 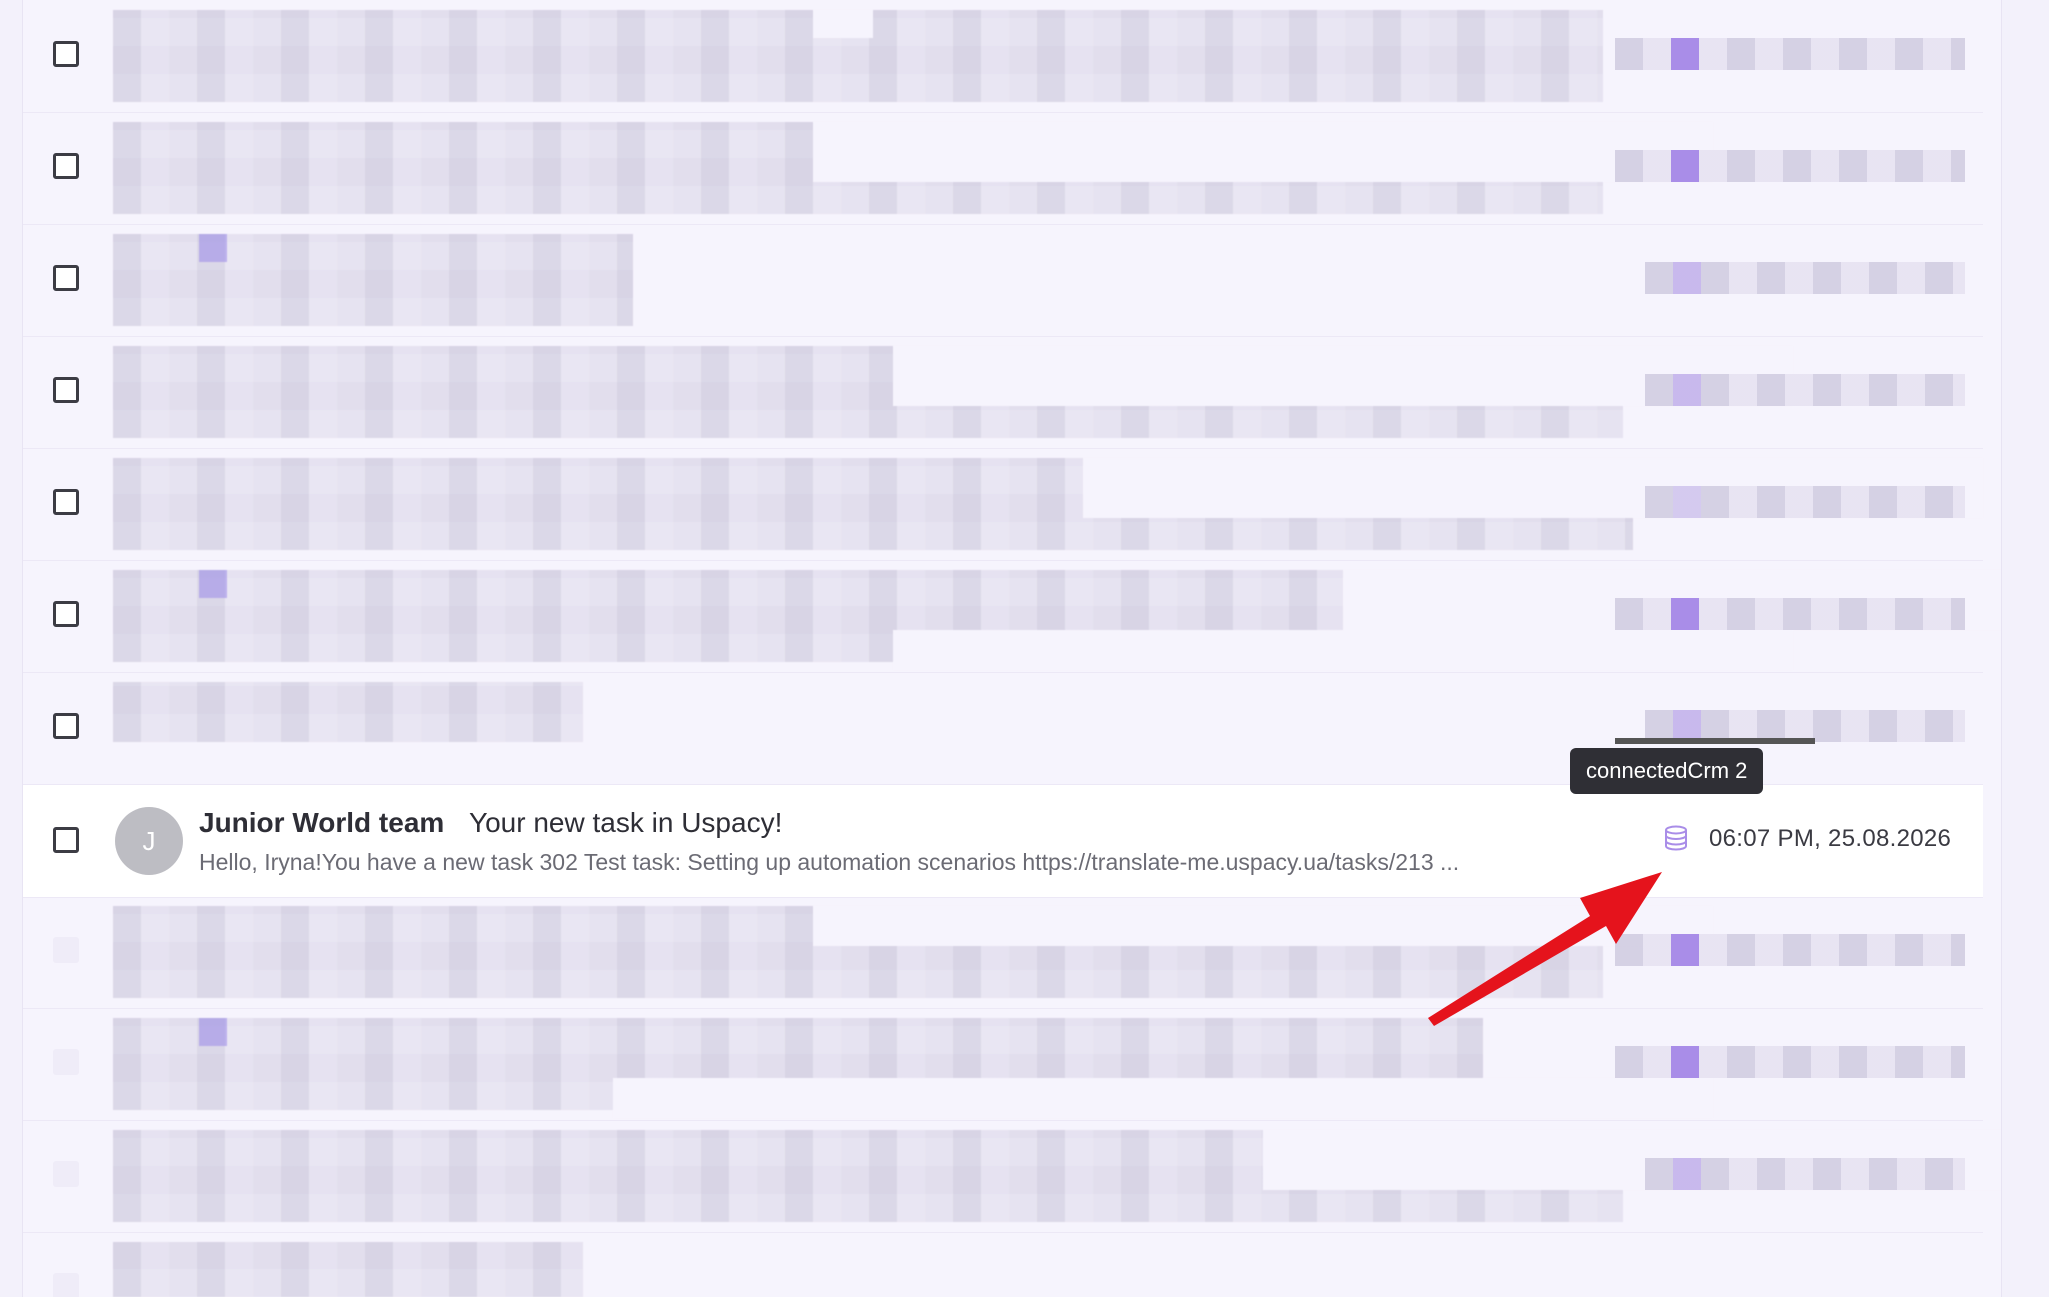 What do you see at coordinates (1676, 838) in the screenshot?
I see `database-icon` at bounding box center [1676, 838].